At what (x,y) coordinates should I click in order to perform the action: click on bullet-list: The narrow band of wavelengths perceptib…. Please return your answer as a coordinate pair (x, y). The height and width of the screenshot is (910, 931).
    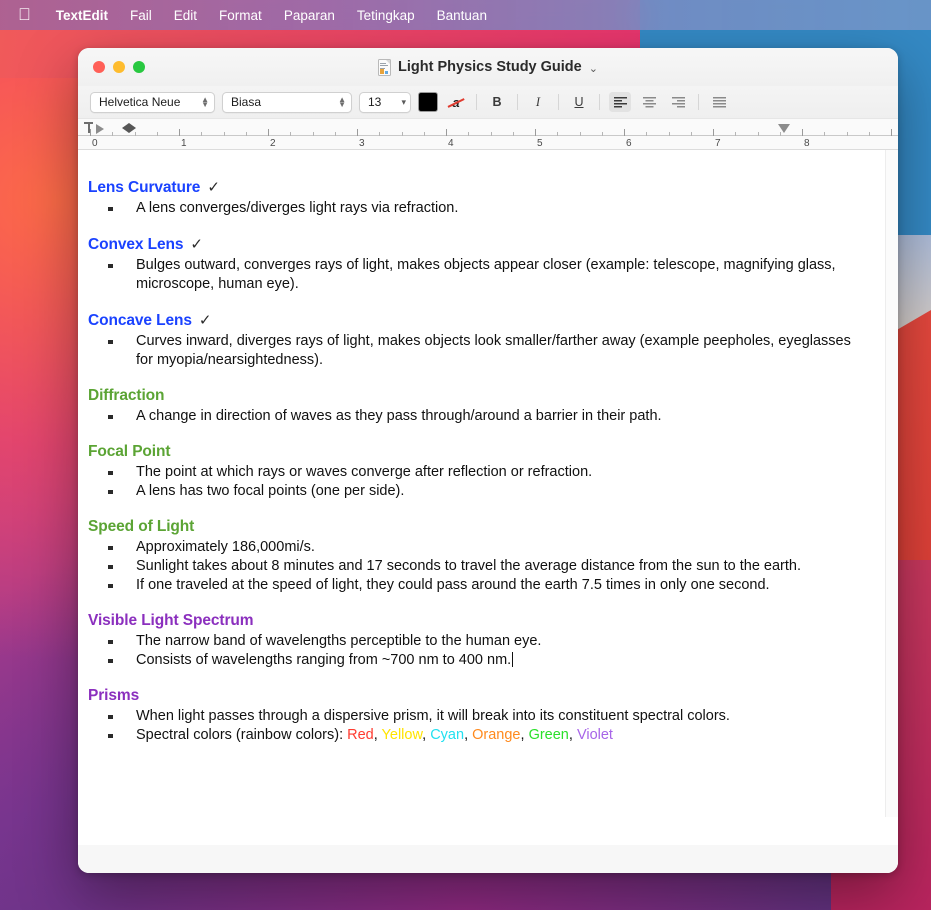
    Looking at the image, I should click on (477, 651).